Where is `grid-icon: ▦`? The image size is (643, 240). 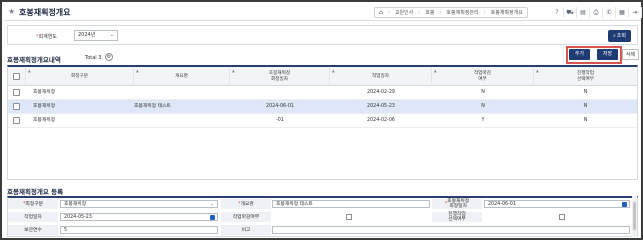 grid-icon: ▦ is located at coordinates (622, 12).